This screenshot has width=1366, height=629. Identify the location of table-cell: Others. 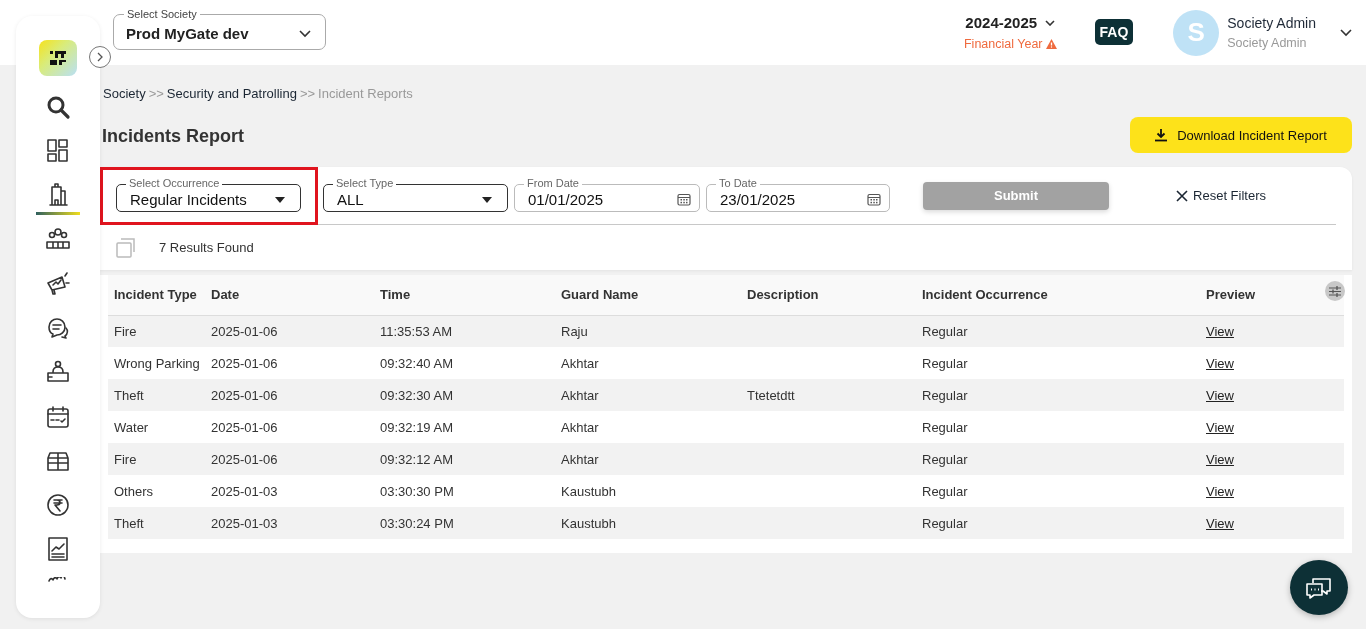
(133, 491).